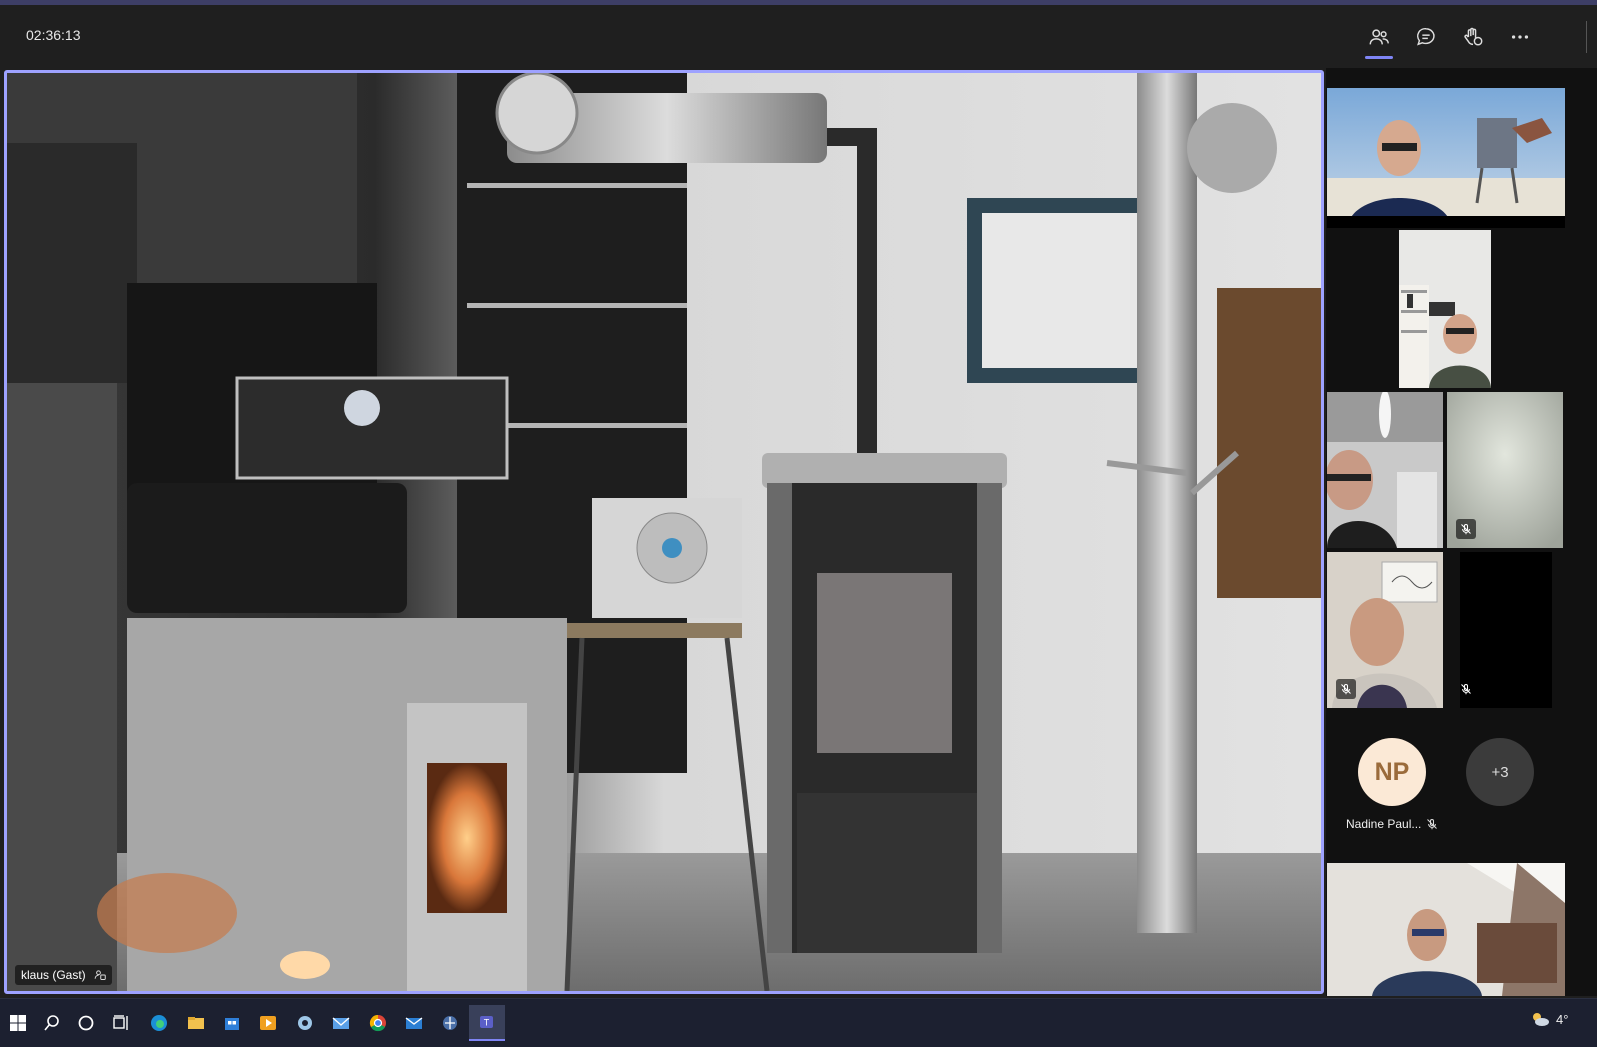 Image resolution: width=1597 pixels, height=1047 pixels. I want to click on chrome-button, so click(378, 1023).